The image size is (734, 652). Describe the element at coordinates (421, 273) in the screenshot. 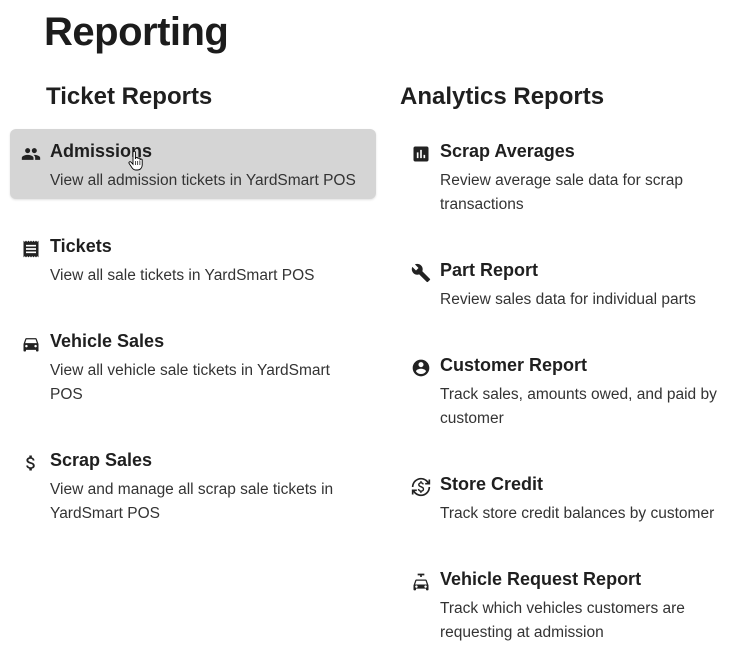

I see `wrench-icon` at that location.